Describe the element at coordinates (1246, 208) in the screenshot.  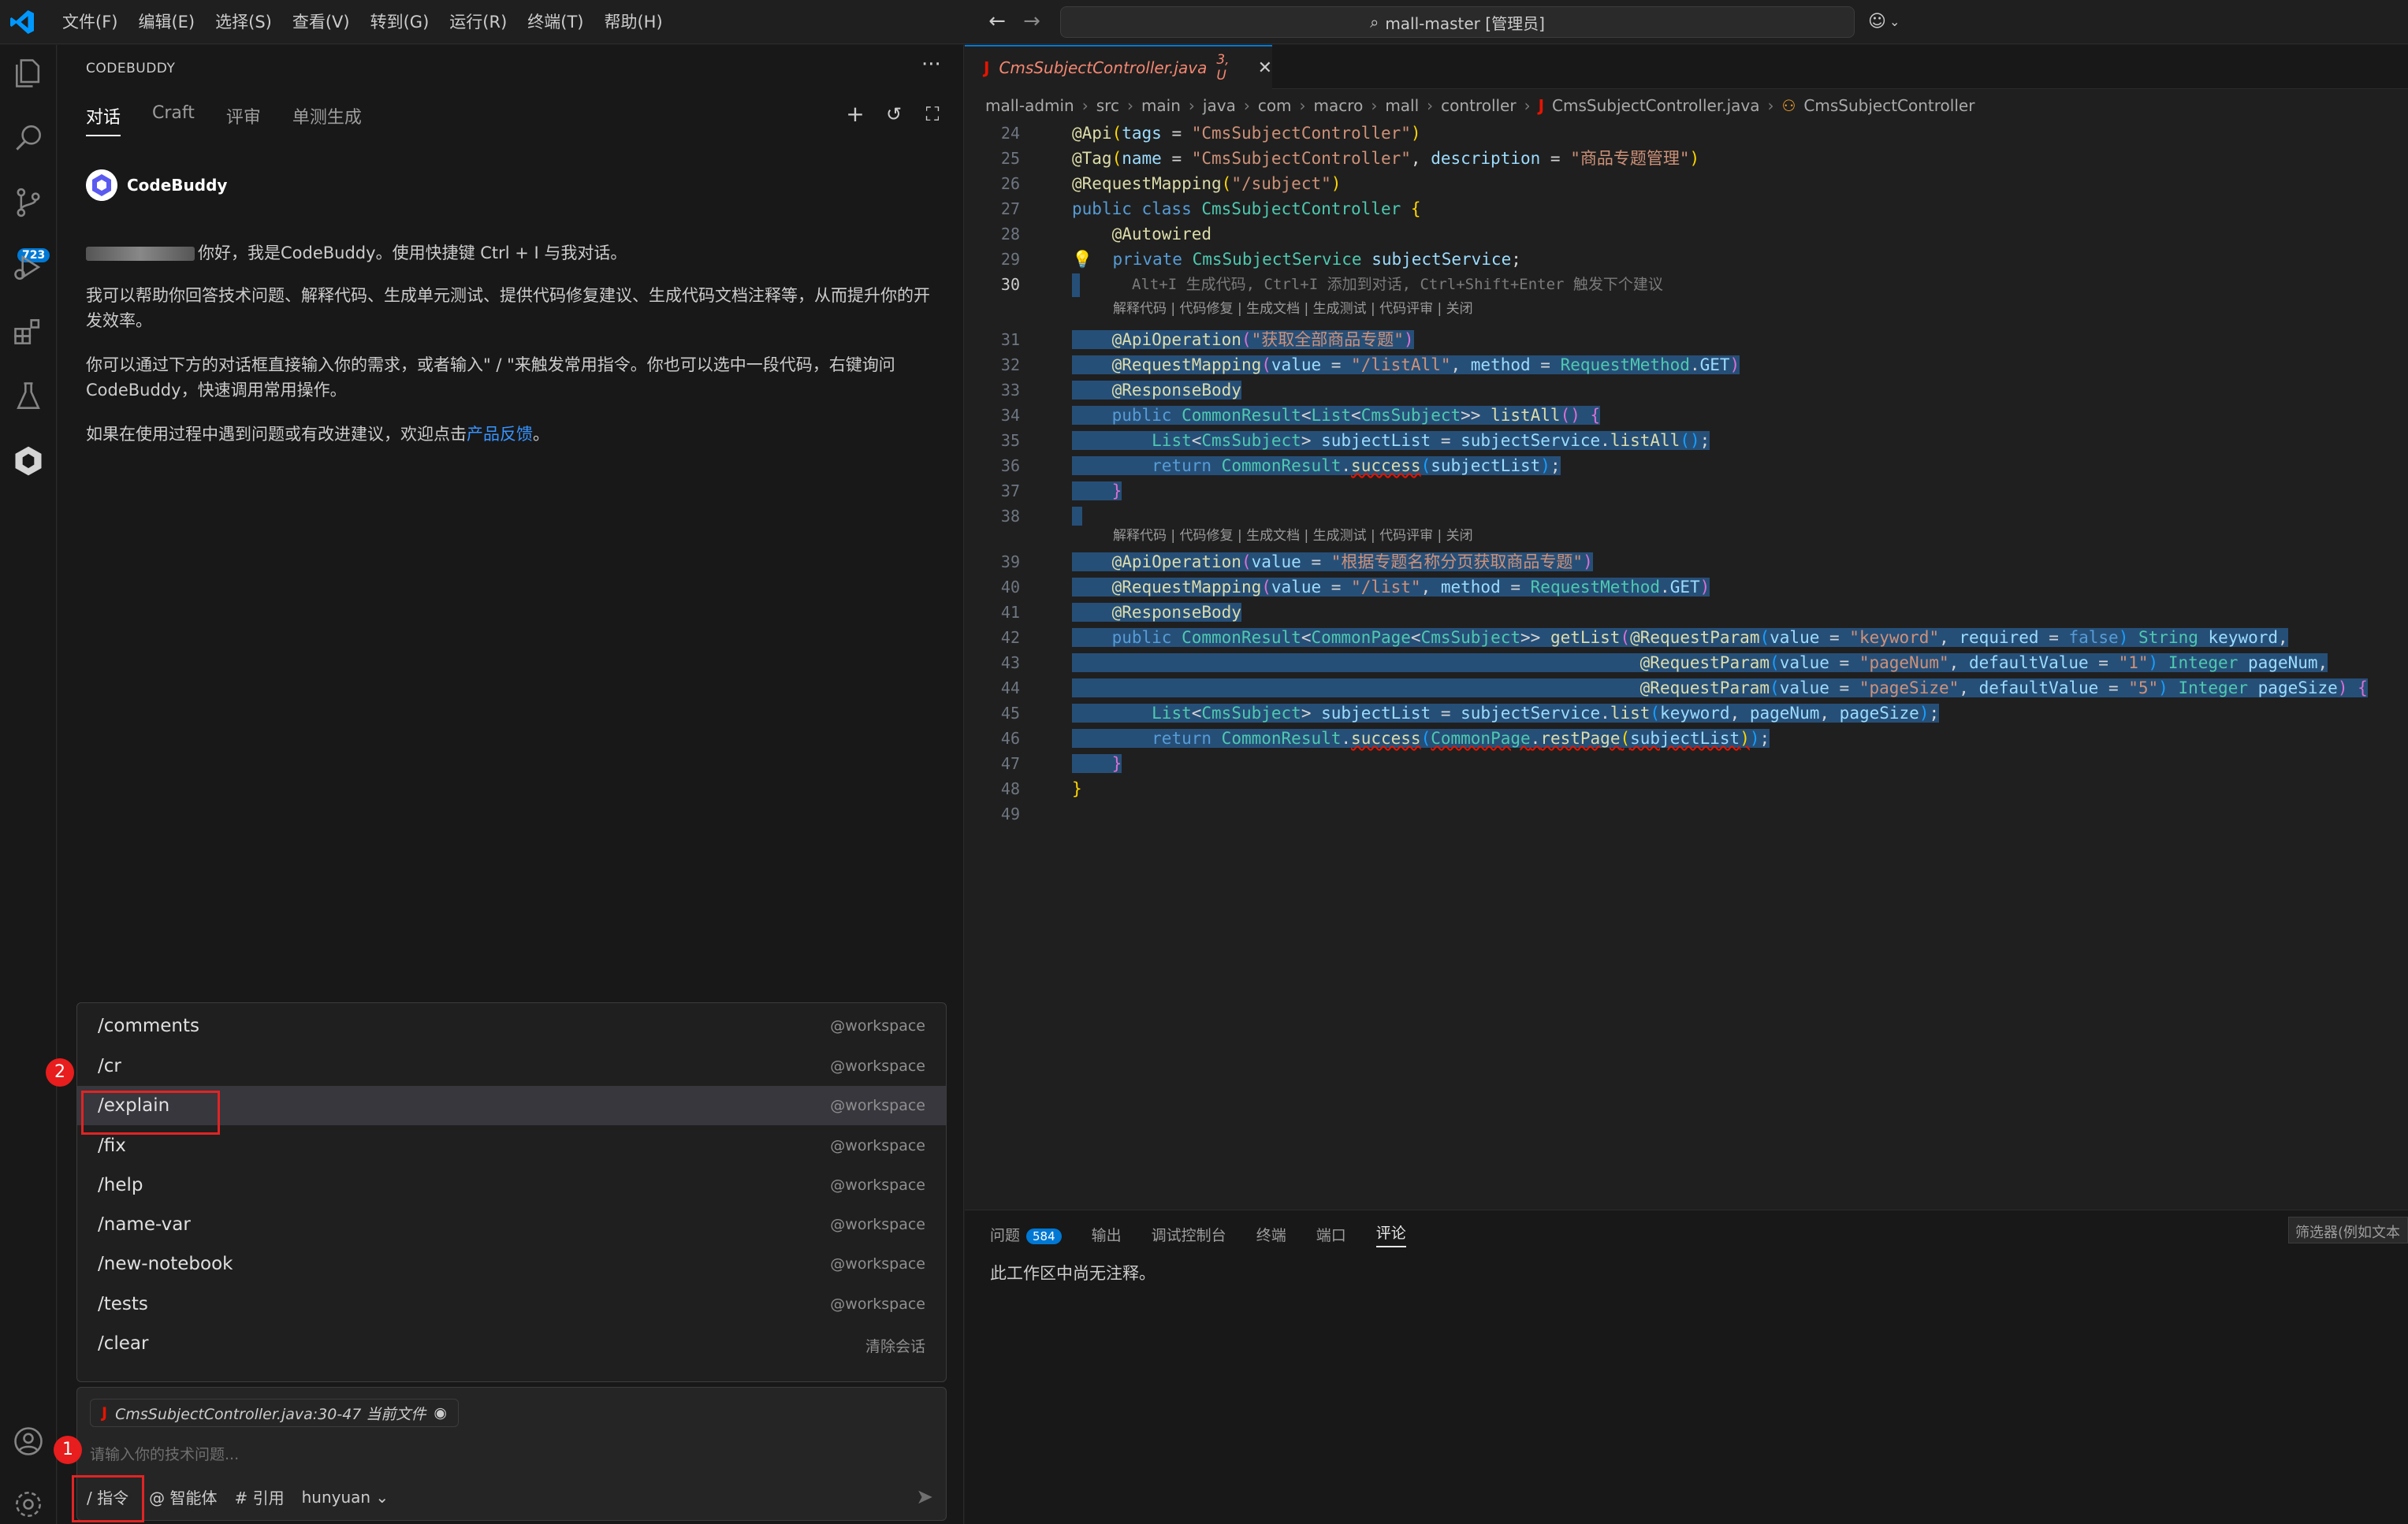
I see `code-line: public class CmsSubjectController {` at that location.